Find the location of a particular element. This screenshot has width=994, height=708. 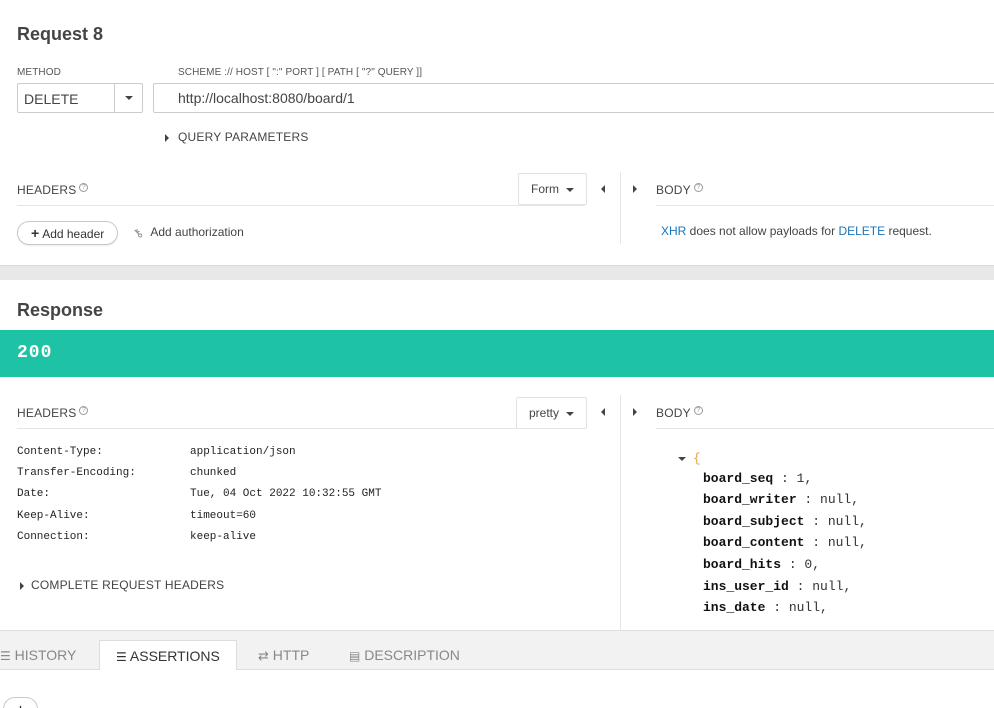

header-key: Connection: is located at coordinates (53, 537).